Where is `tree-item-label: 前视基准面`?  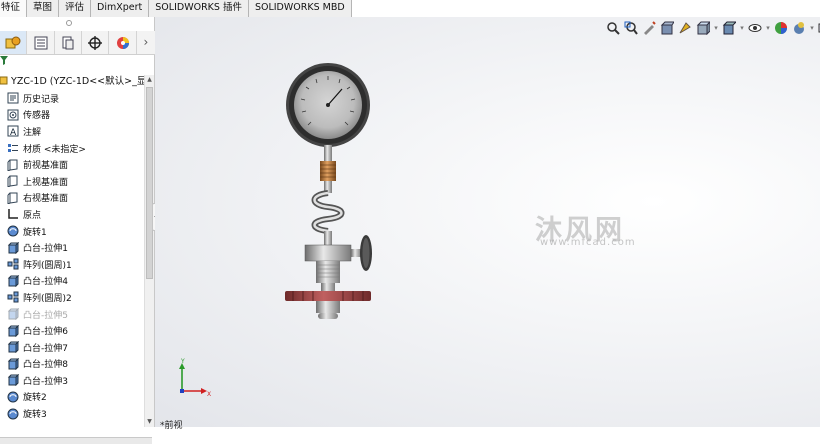 tree-item-label: 前视基准面 is located at coordinates (46, 166).